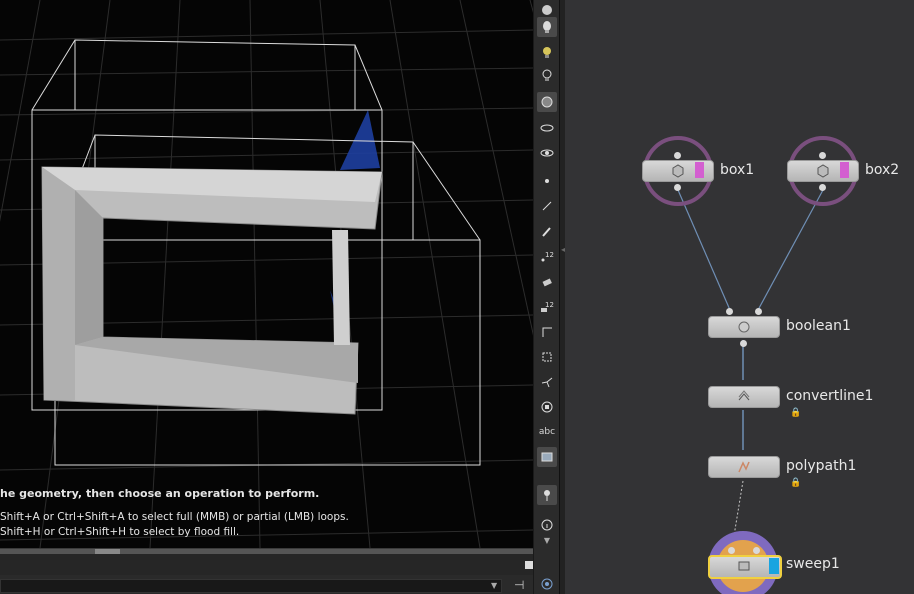 Image resolution: width=914 pixels, height=594 pixels. I want to click on bulb-outline-icon, so click(547, 75).